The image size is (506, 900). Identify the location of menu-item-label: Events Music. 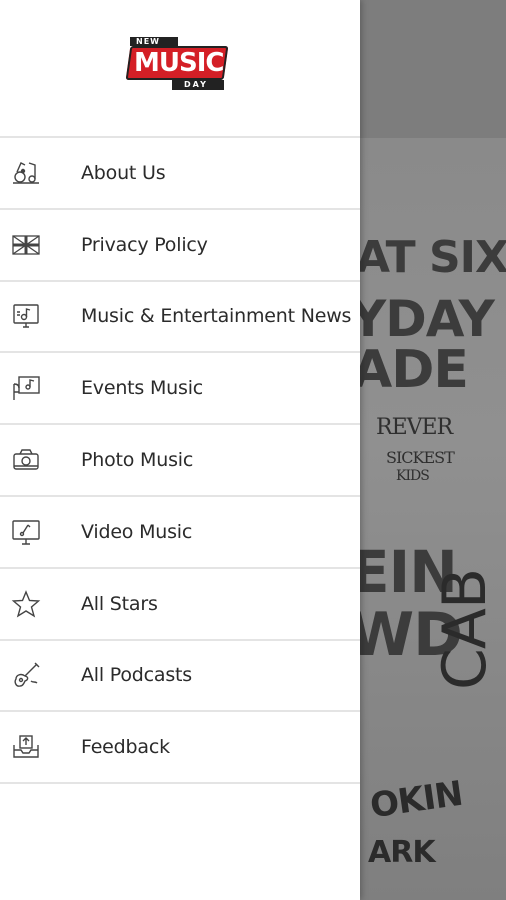
(142, 388).